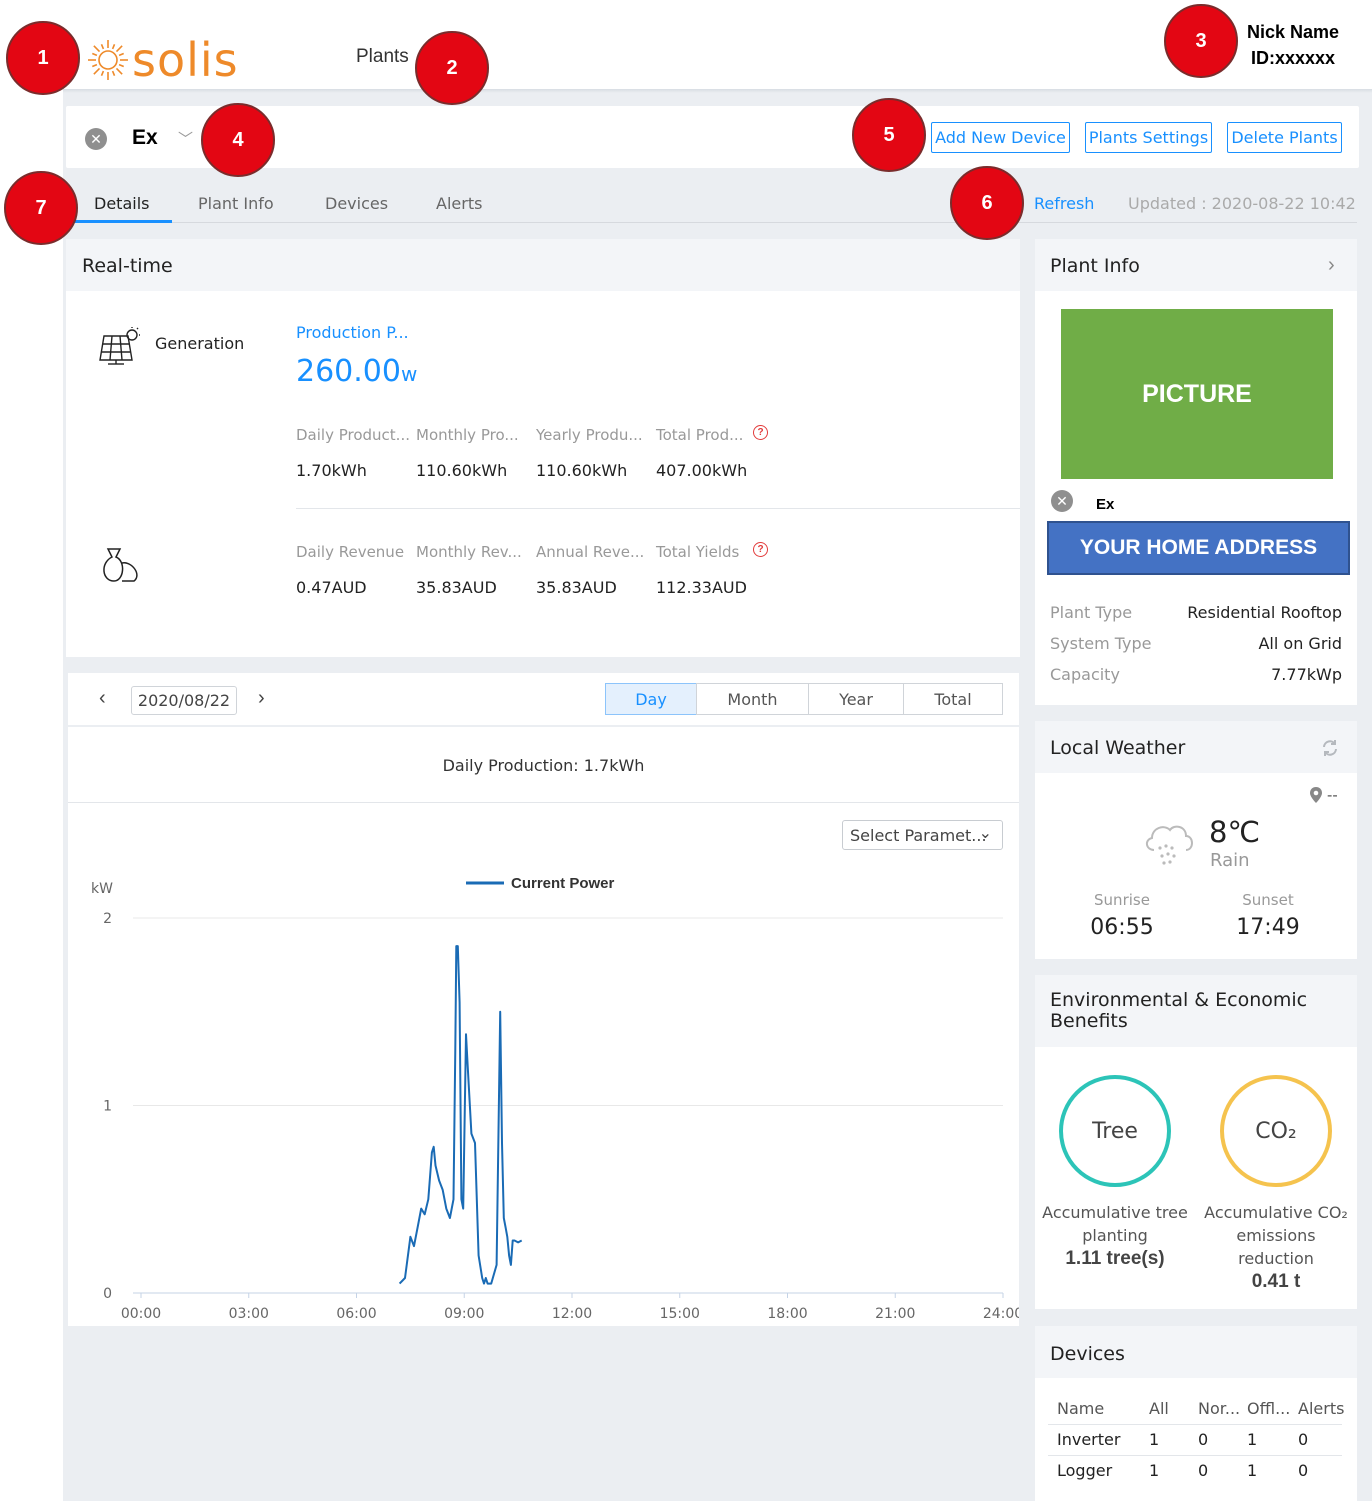 Image resolution: width=1372 pixels, height=1501 pixels. I want to click on remove-picture-icon: ✕, so click(1062, 501).